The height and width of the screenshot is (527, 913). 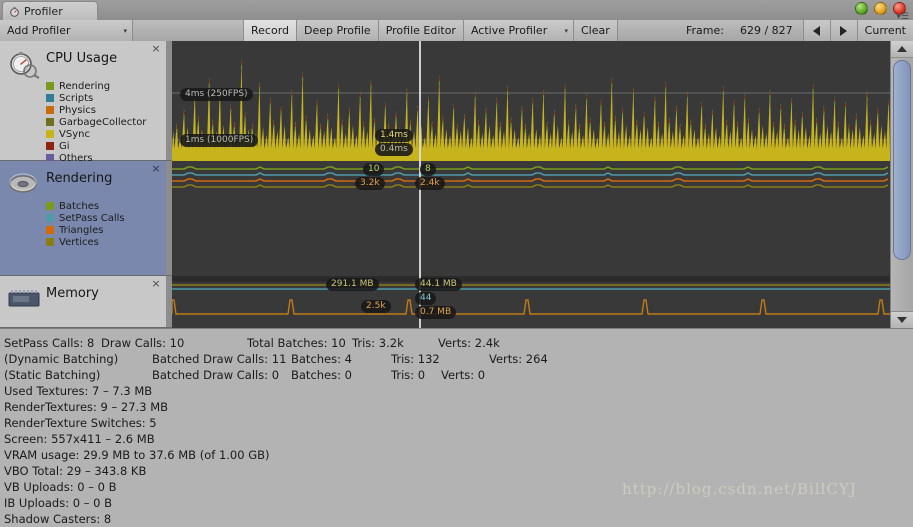 What do you see at coordinates (77, 110) in the screenshot?
I see `legend-label: Physics` at bounding box center [77, 110].